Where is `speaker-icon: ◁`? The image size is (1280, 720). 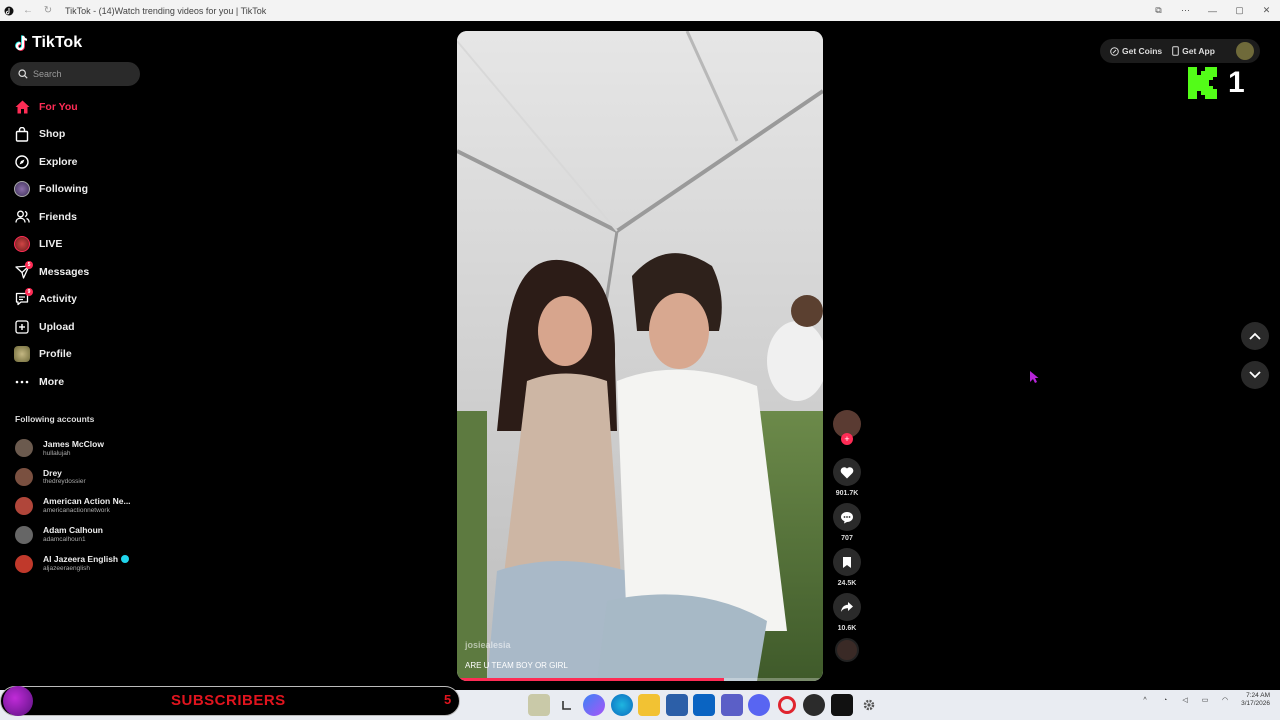 speaker-icon: ◁ is located at coordinates (1185, 700).